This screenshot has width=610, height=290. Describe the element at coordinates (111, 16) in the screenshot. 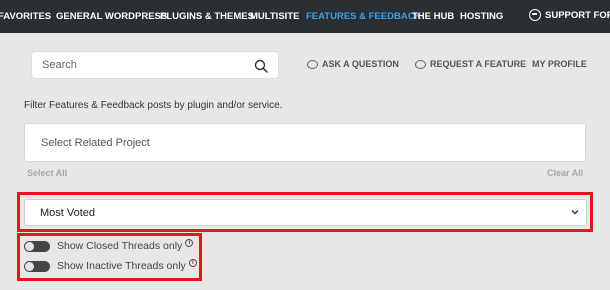

I see `nav-item-general-wordpress: GENERAL WORDPRESS` at that location.